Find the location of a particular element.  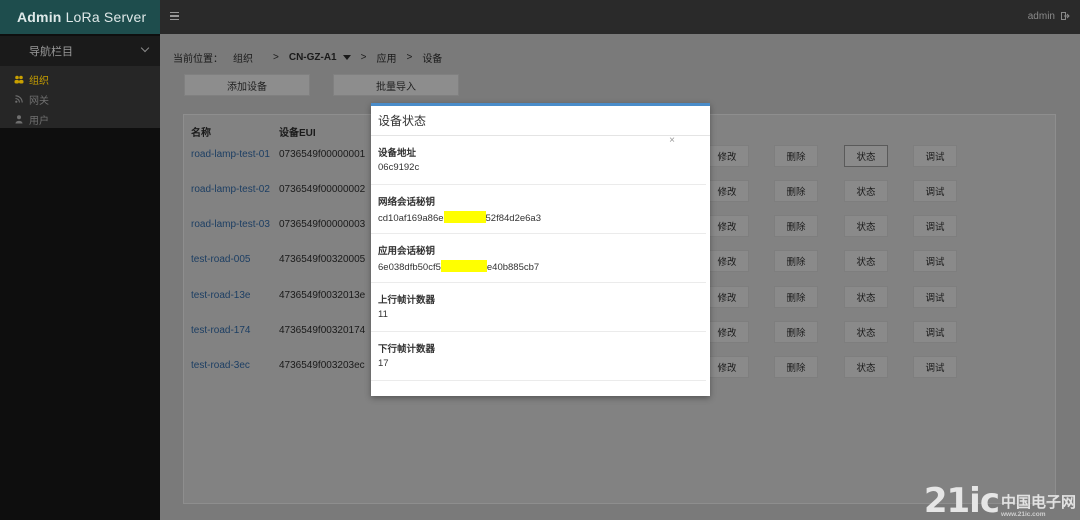

field-uplink-counter: 上行帧计数器 11 is located at coordinates (538, 307).